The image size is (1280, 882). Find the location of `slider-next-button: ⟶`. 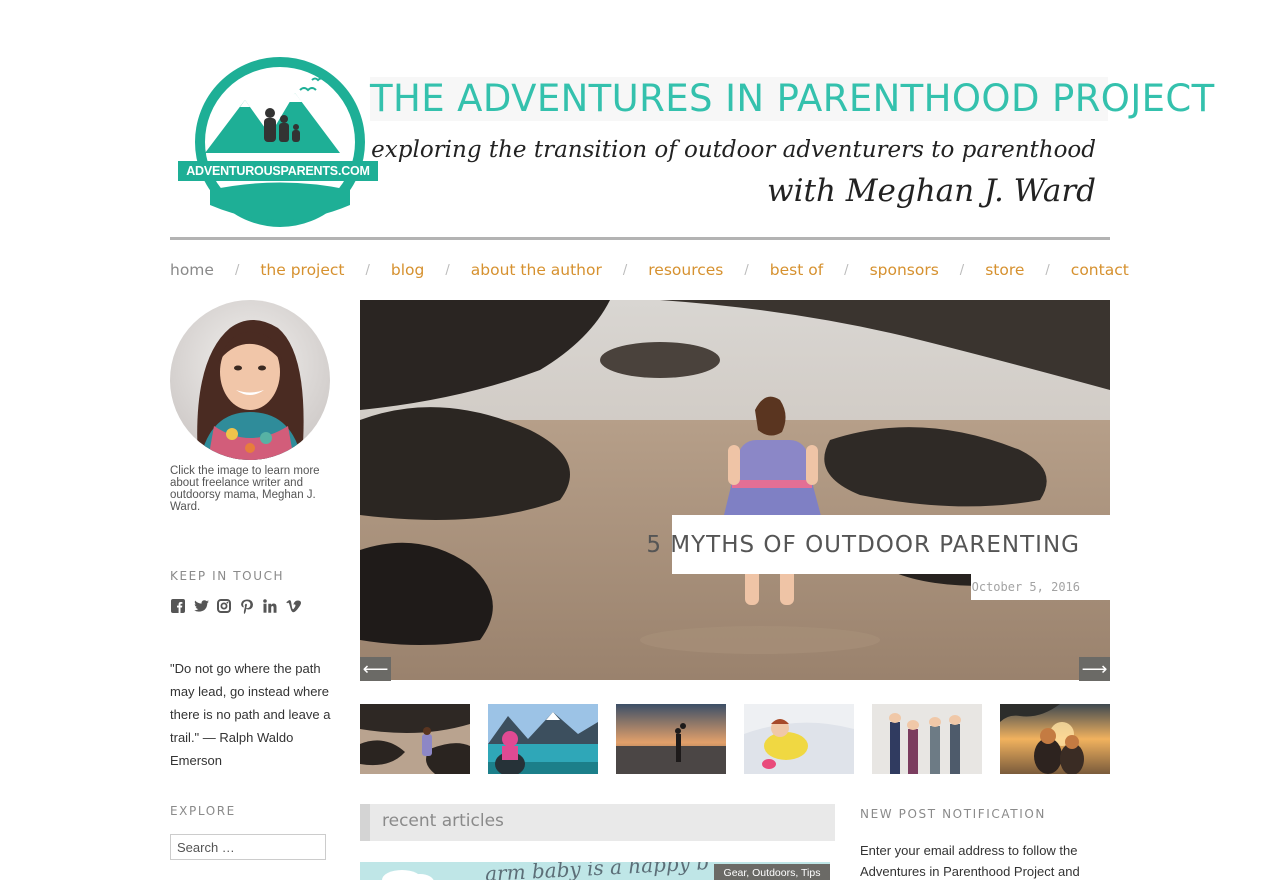

slider-next-button: ⟶ is located at coordinates (1094, 670).